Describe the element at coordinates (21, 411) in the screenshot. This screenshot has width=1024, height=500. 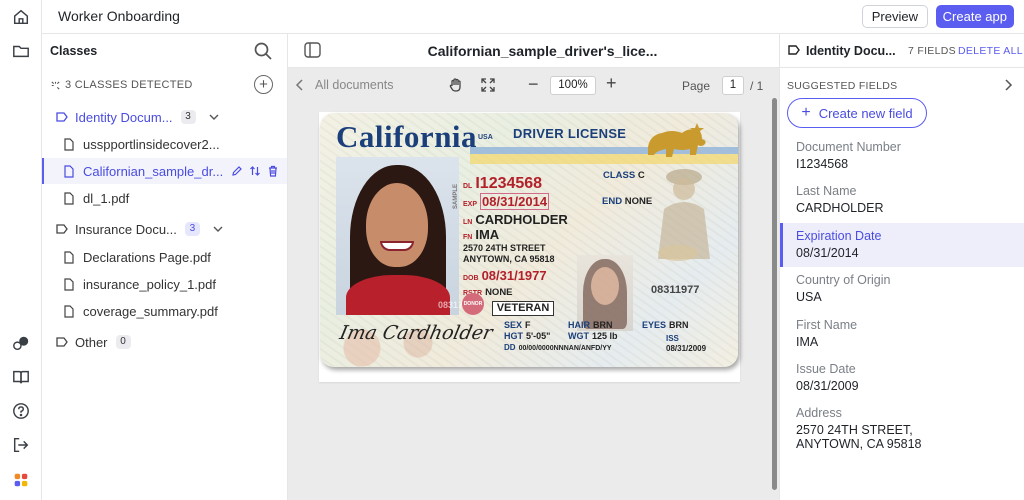
I see `help-icon` at that location.